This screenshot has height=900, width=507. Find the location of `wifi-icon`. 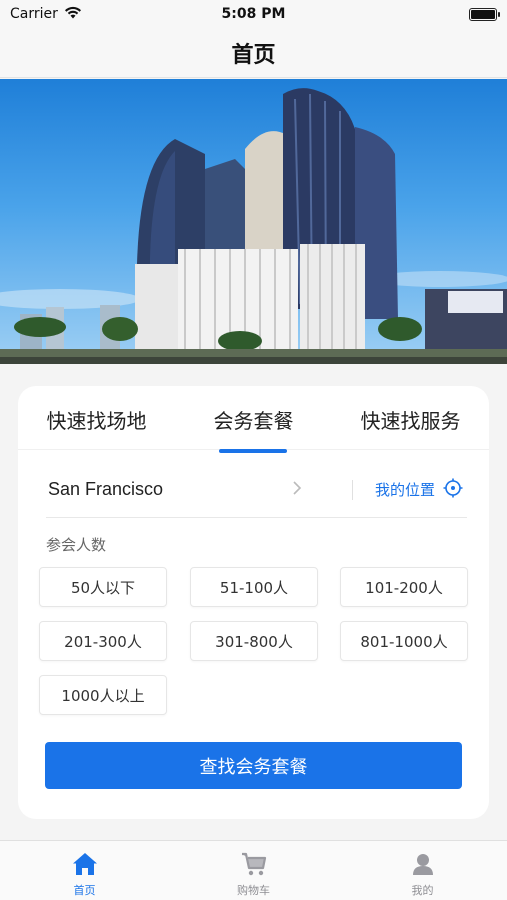

wifi-icon is located at coordinates (73, 14).